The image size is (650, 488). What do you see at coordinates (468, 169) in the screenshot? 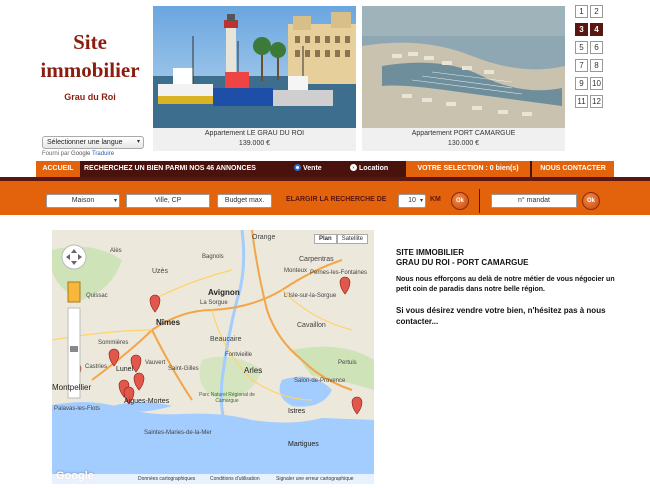
I see `nav-selection: VOTRE SELECTION : 0 bien(s)` at bounding box center [468, 169].